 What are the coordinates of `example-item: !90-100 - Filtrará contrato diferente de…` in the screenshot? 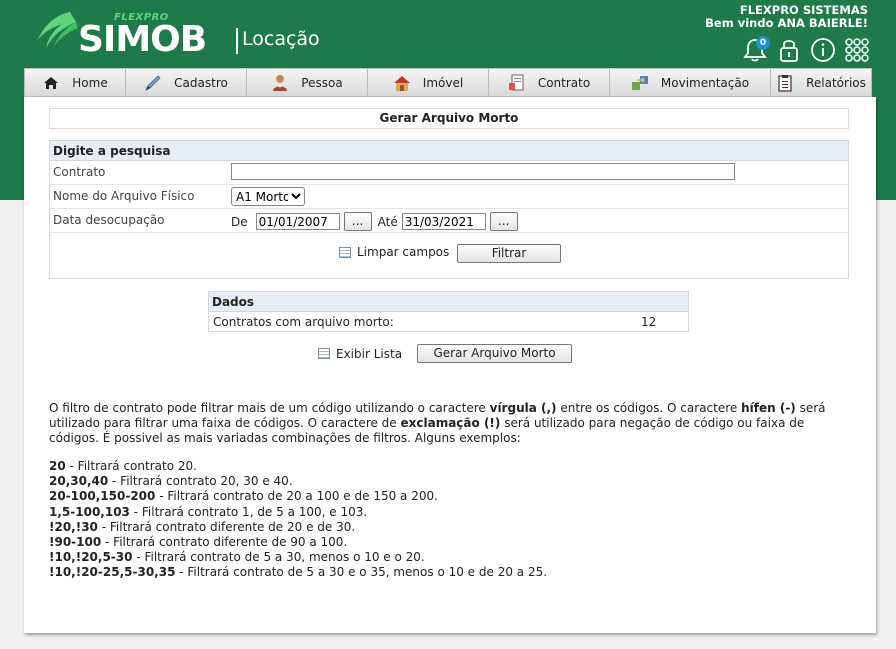 It's located at (298, 542).